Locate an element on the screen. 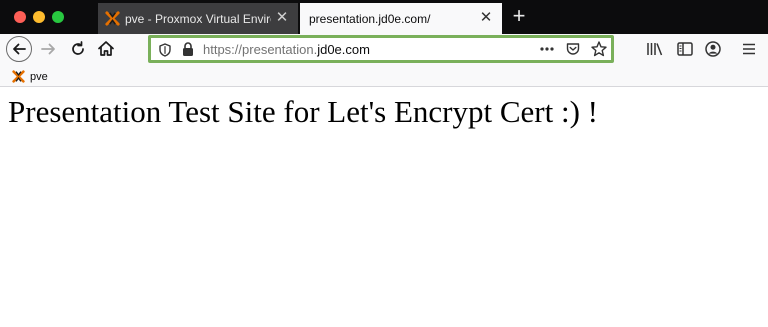  window-maximize-button is located at coordinates (58, 17).